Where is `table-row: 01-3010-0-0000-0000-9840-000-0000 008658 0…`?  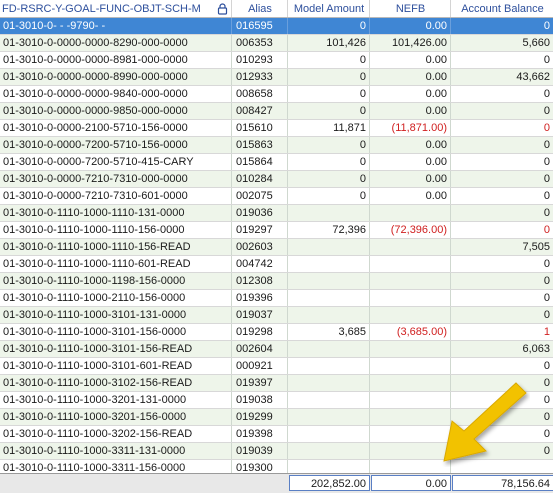
table-row: 01-3010-0-0000-0000-9840-000-0000 008658 0… is located at coordinates (276, 94).